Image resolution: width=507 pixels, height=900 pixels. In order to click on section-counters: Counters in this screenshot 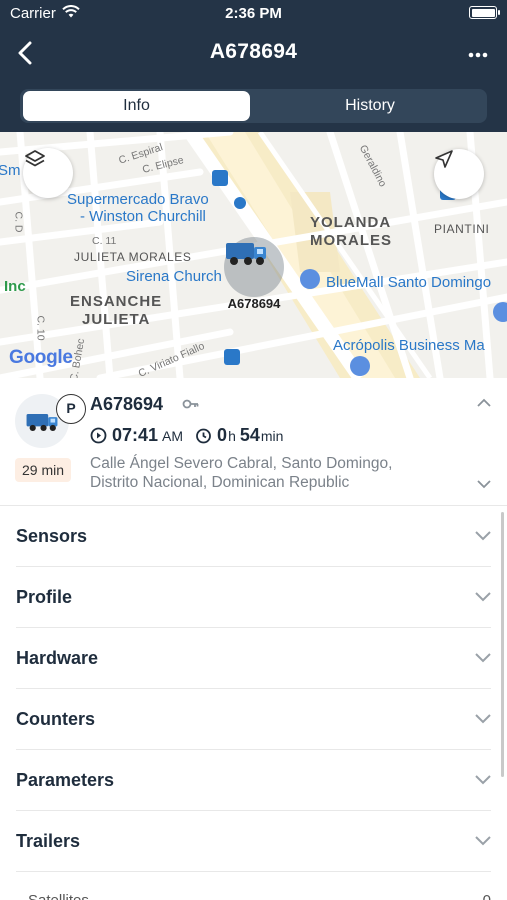, I will do `click(253, 719)`.